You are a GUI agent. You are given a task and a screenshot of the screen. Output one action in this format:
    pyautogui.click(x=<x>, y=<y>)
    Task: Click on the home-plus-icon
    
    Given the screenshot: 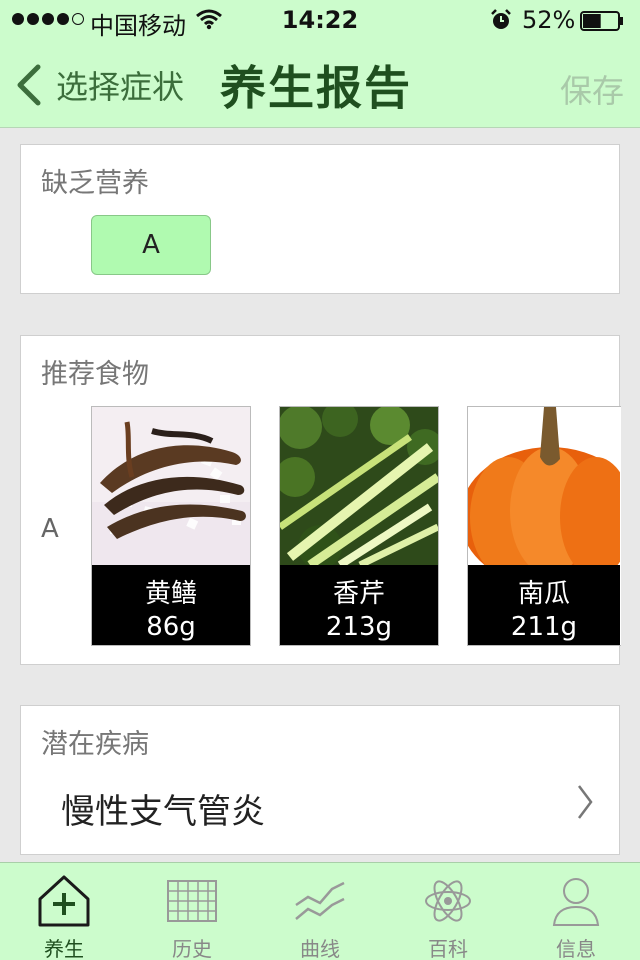 What is the action you would take?
    pyautogui.click(x=64, y=901)
    